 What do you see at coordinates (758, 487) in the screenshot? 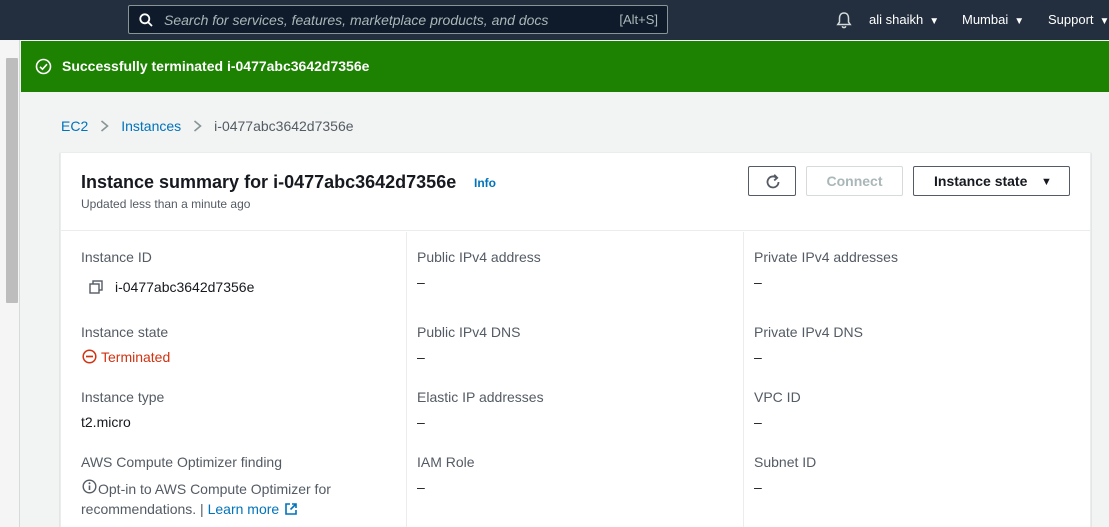
I see `subnet-id-value: –` at bounding box center [758, 487].